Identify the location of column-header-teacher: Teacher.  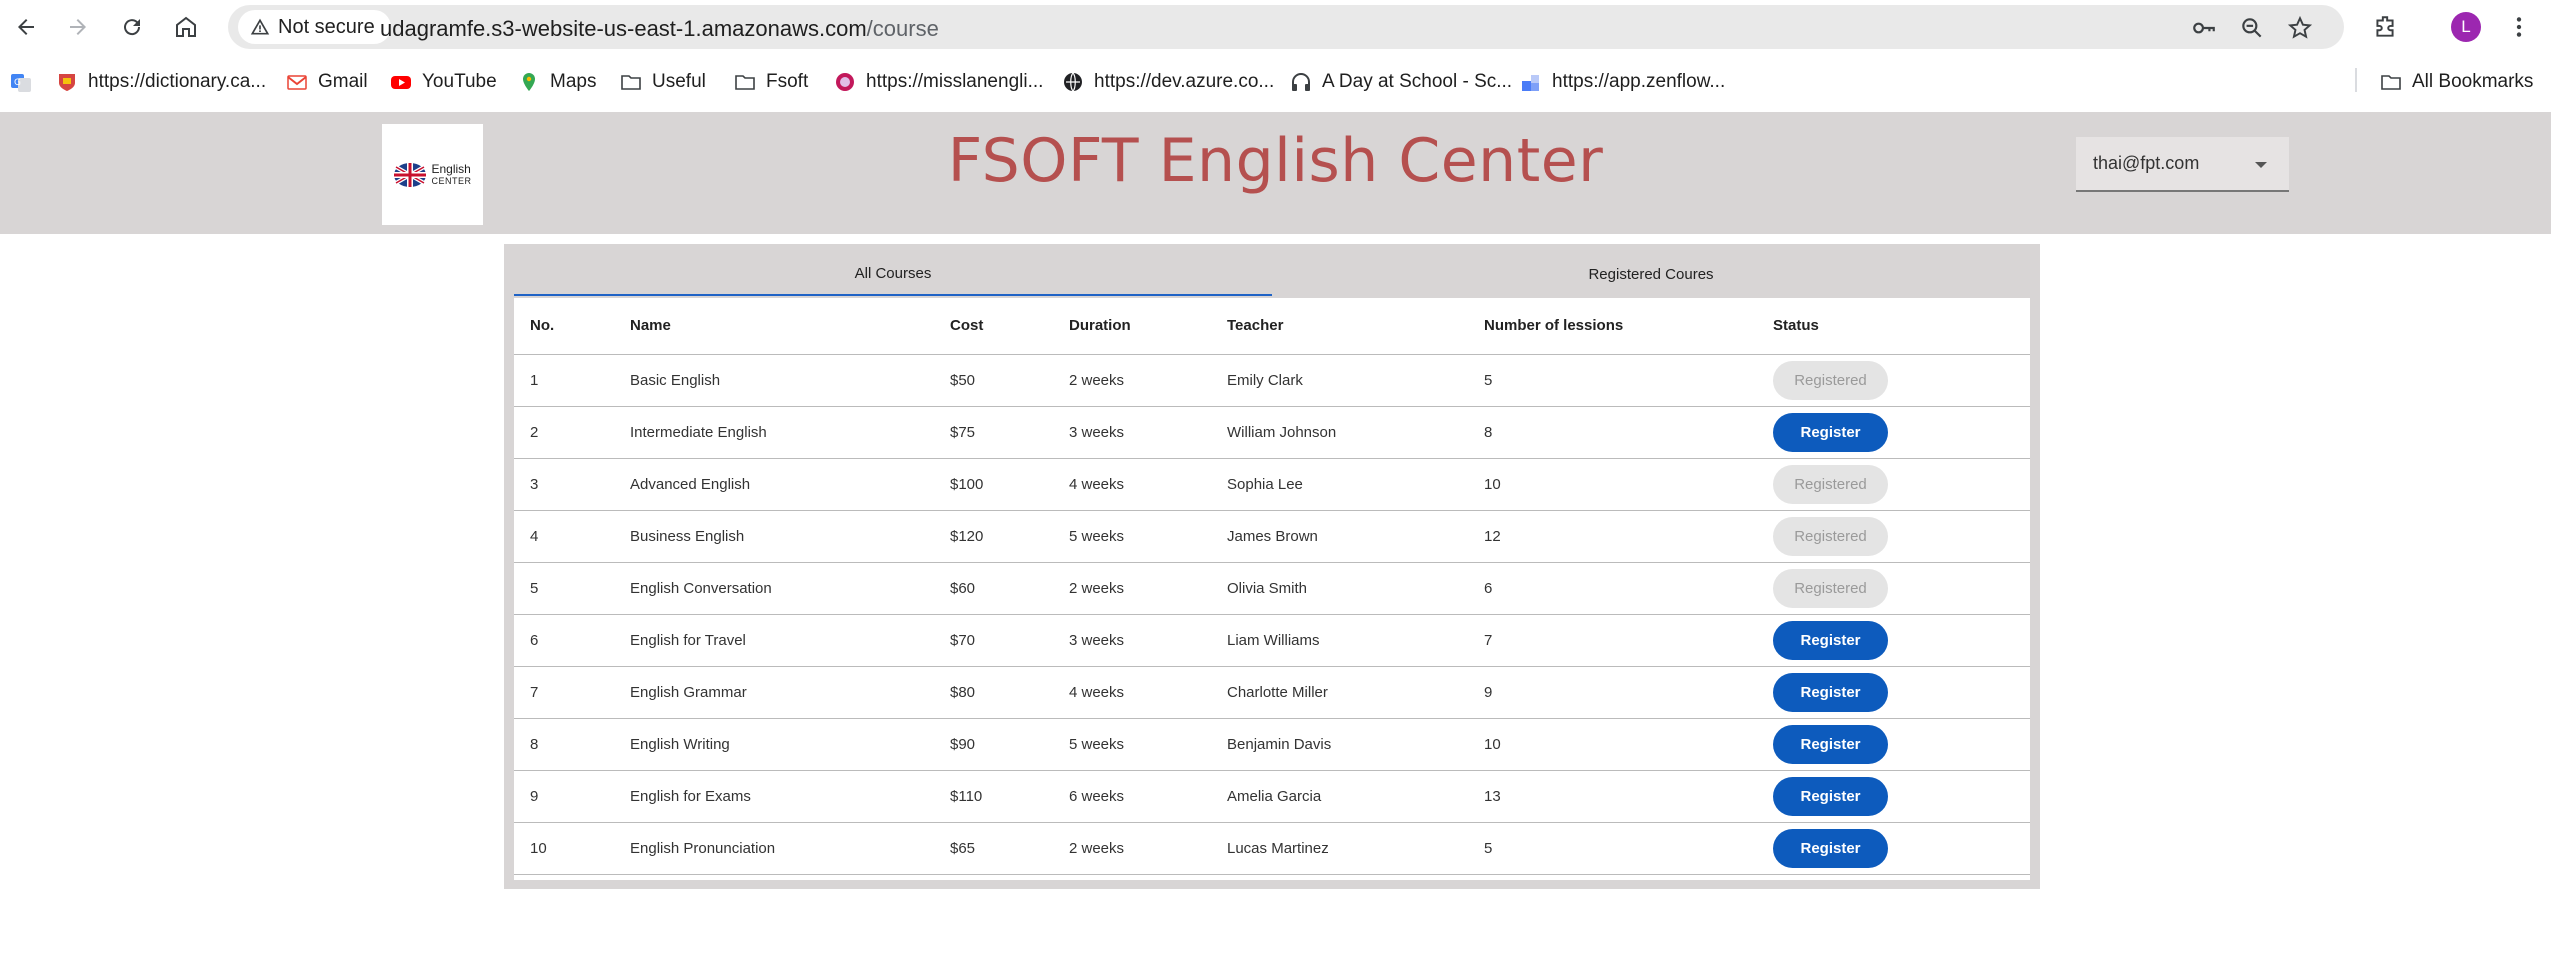
(1339, 326).